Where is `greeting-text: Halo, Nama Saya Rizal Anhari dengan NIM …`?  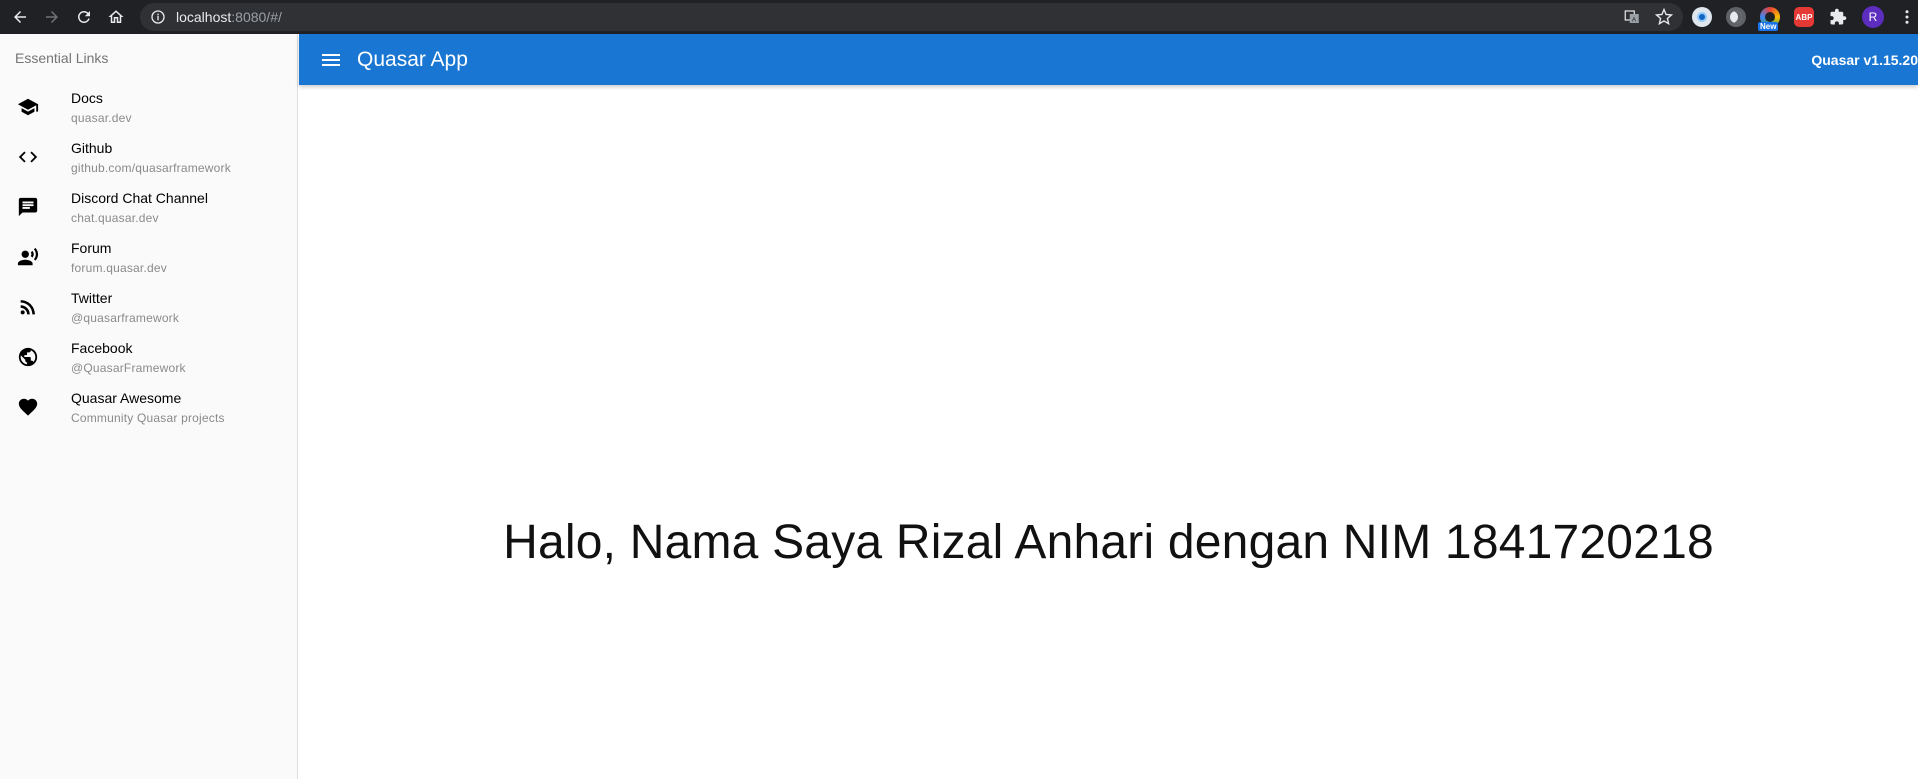
greeting-text: Halo, Nama Saya Rizal Anhari dengan NIM … is located at coordinates (1108, 542).